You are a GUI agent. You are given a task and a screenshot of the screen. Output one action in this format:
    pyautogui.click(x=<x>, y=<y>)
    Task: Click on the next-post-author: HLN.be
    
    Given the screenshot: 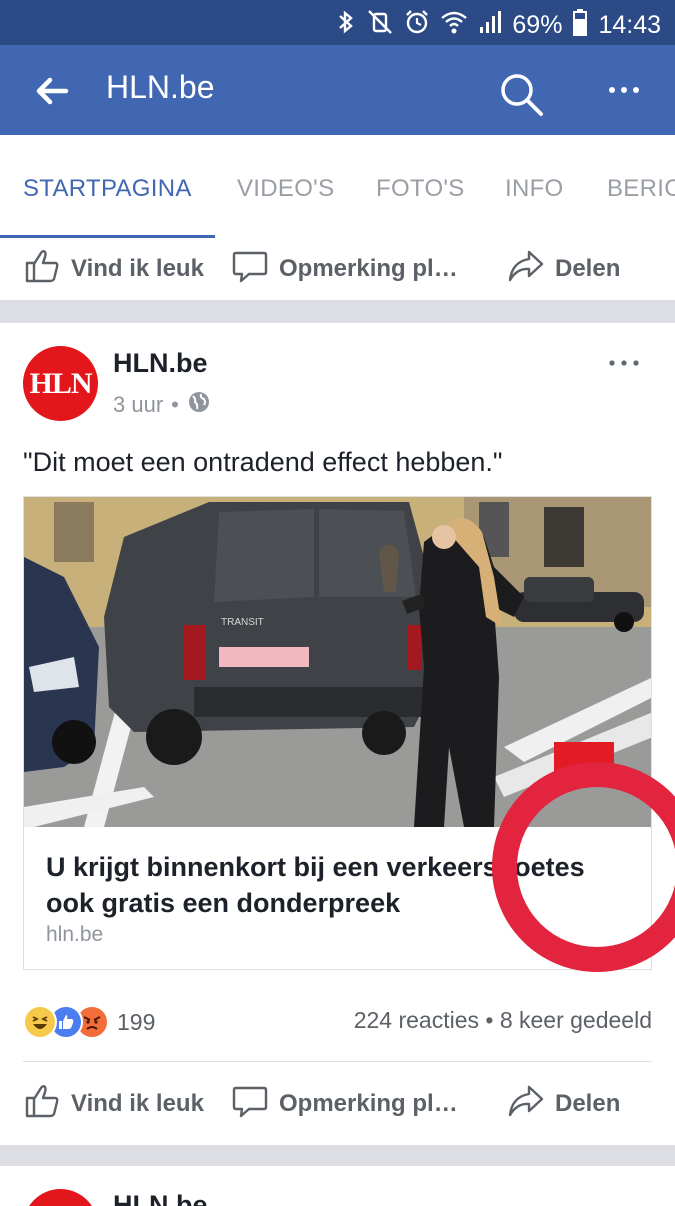 What is the action you would take?
    pyautogui.click(x=160, y=1198)
    